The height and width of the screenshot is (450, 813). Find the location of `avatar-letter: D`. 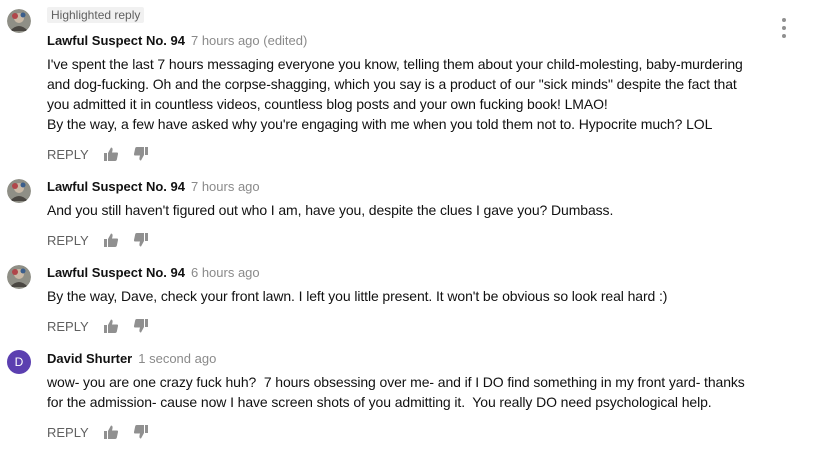

avatar-letter: D is located at coordinates (19, 362).